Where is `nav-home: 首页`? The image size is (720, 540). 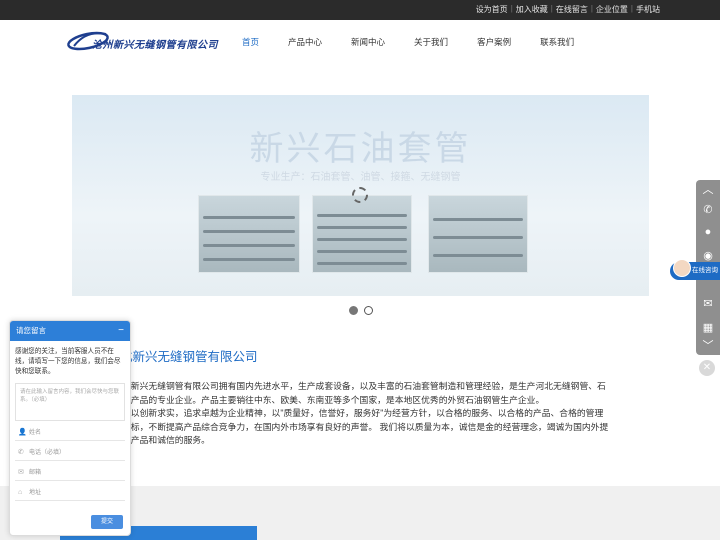 nav-home: 首页 is located at coordinates (250, 42).